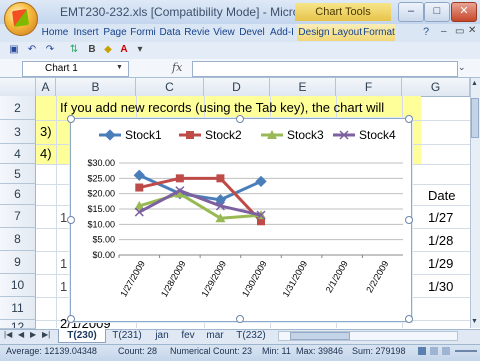 The image size is (480, 361). What do you see at coordinates (46, 131) in the screenshot?
I see `cell-a3: 3)` at bounding box center [46, 131].